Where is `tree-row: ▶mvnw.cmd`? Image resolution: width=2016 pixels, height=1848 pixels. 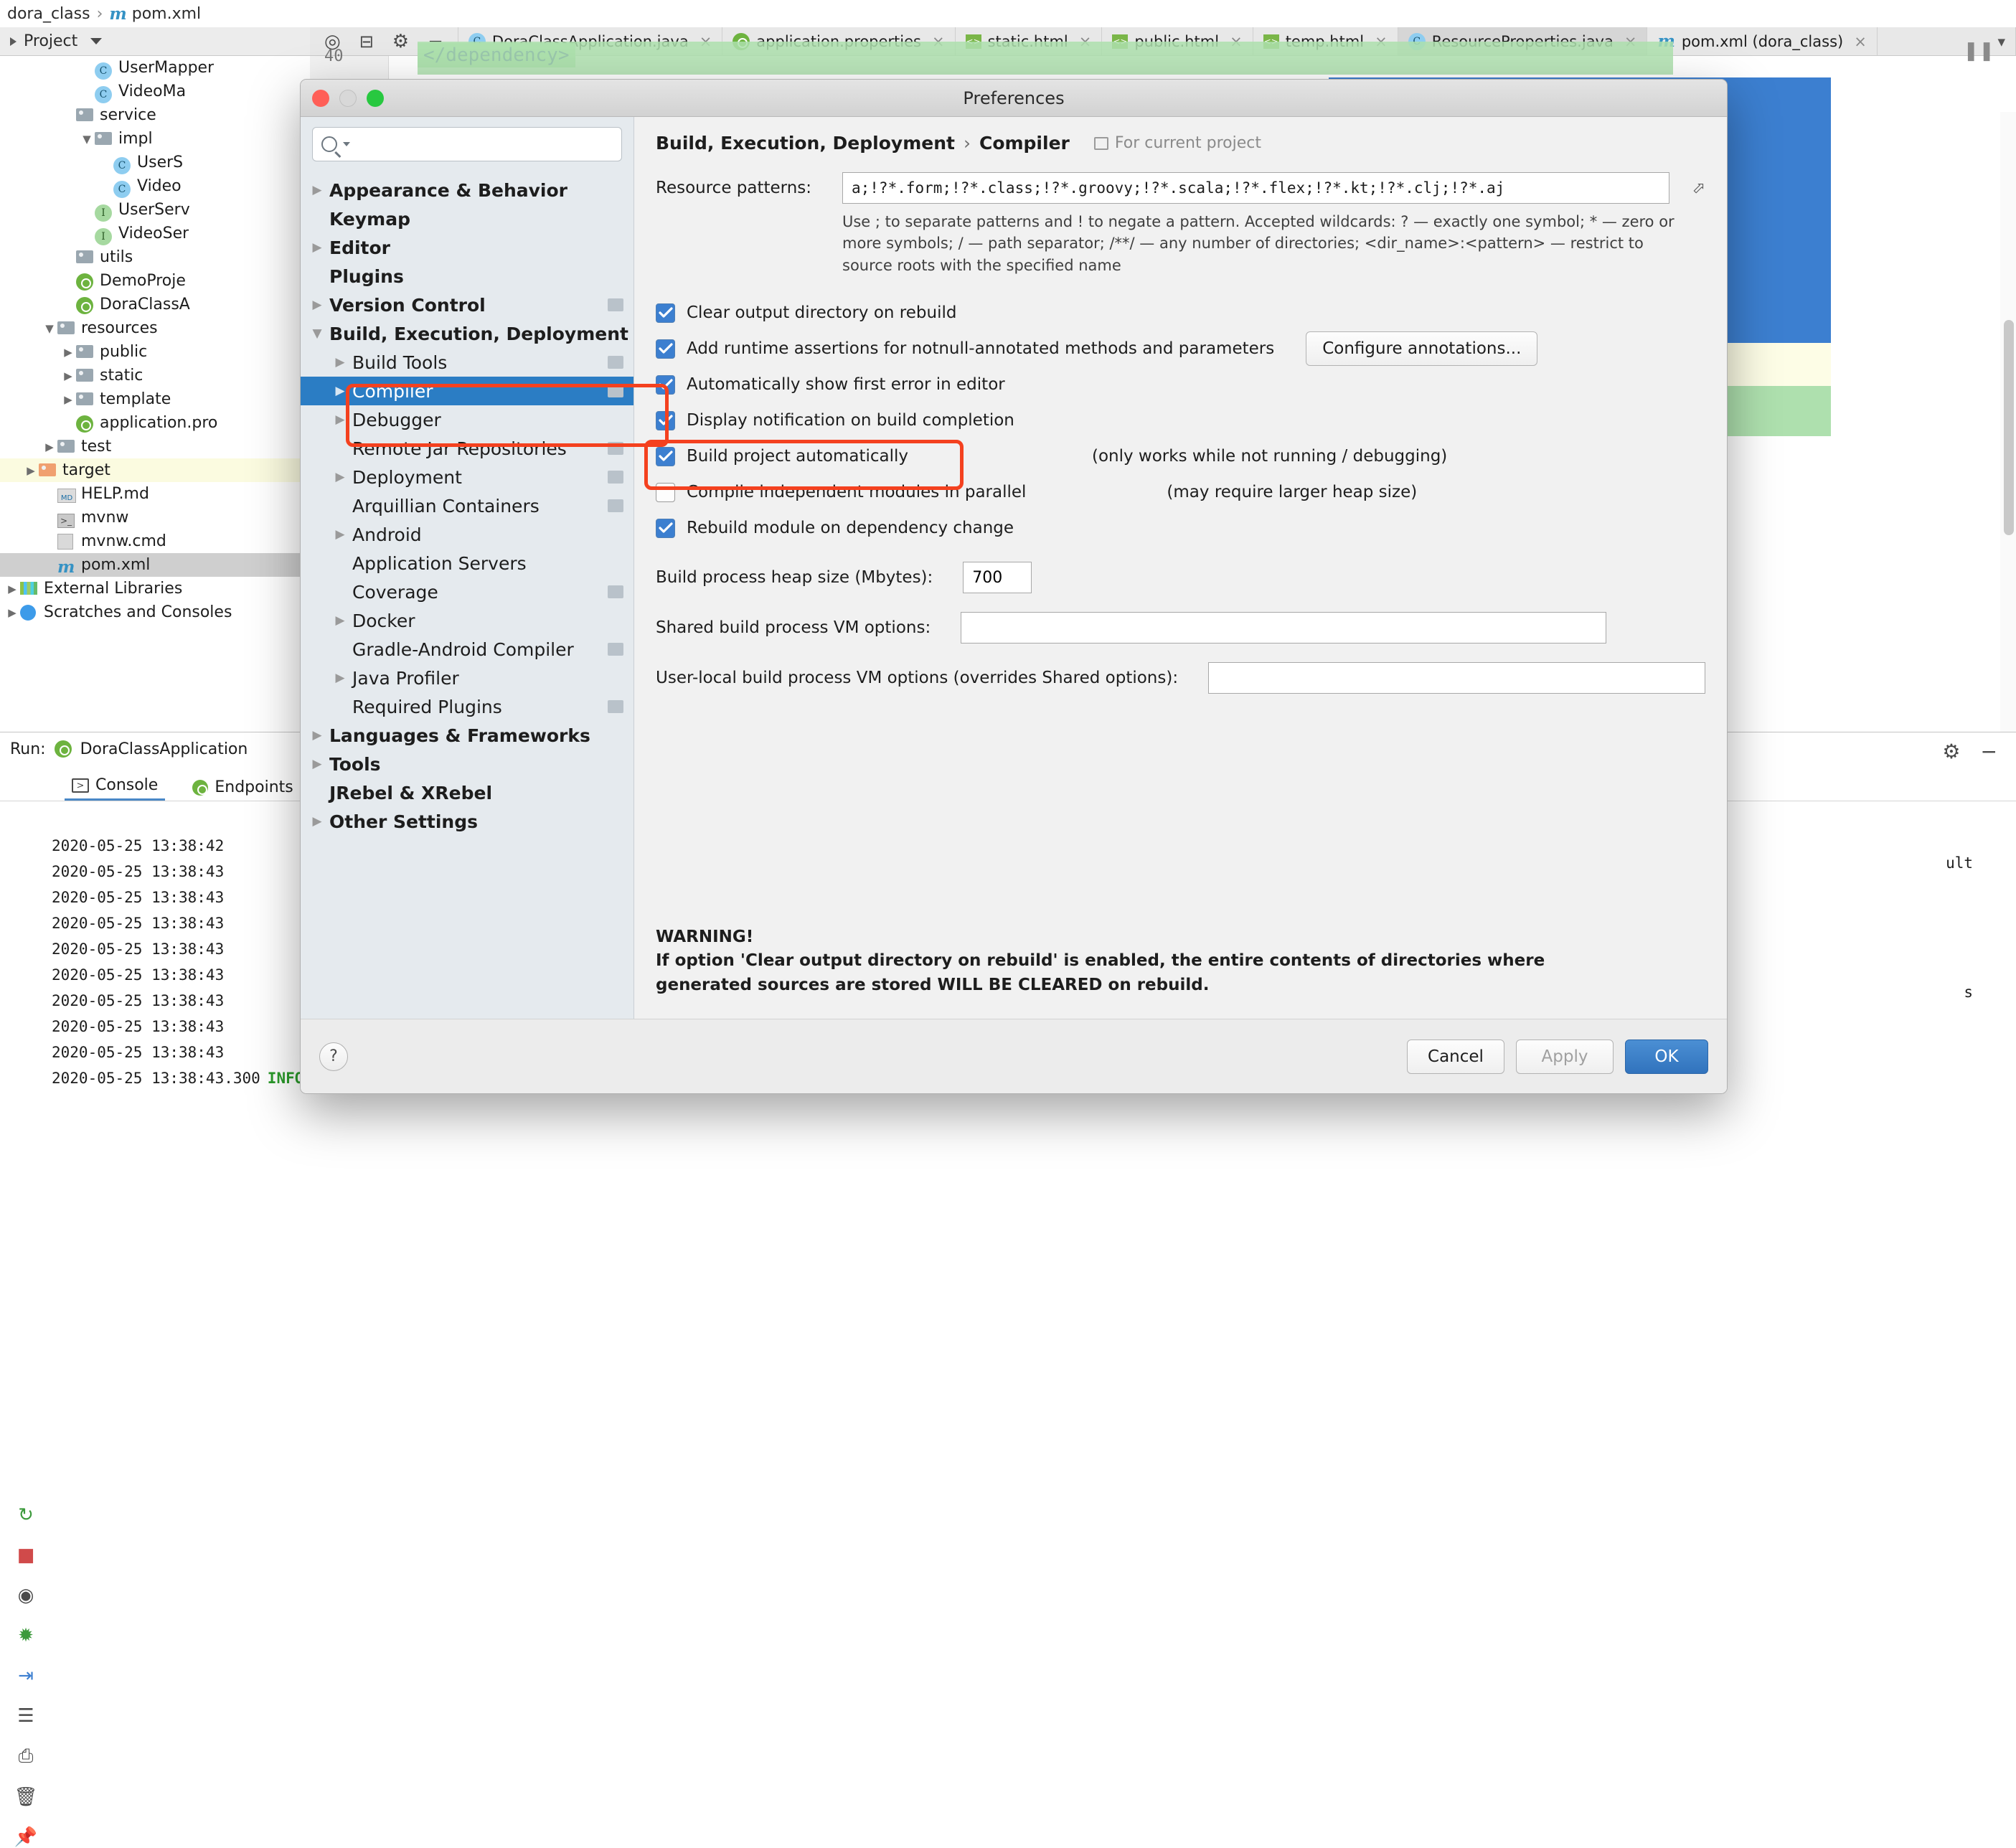
tree-row: ▶mvnw.cmd is located at coordinates (155, 541).